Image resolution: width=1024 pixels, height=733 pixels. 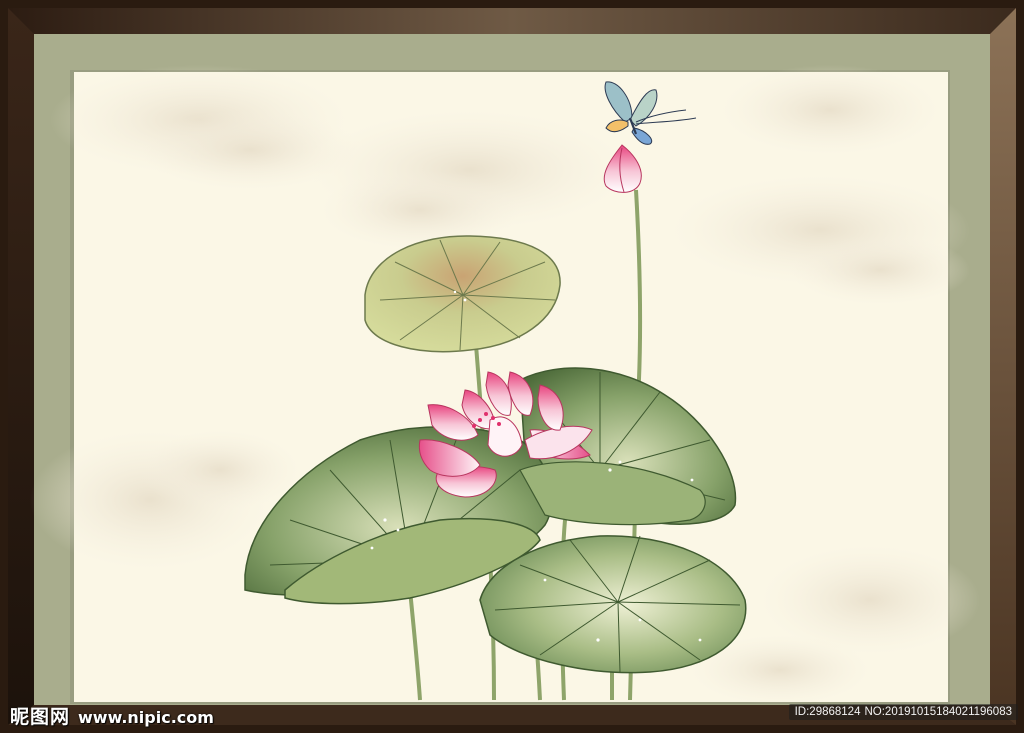 What do you see at coordinates (938, 712) in the screenshot?
I see `watermark-no: NO:20191015184021196083` at bounding box center [938, 712].